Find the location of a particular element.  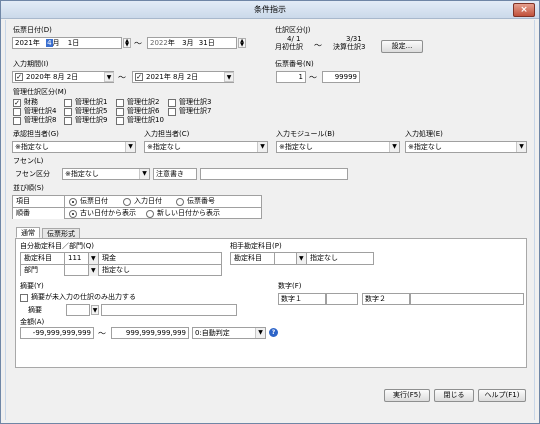

slip-number-to-field: 99999 is located at coordinates (341, 77).